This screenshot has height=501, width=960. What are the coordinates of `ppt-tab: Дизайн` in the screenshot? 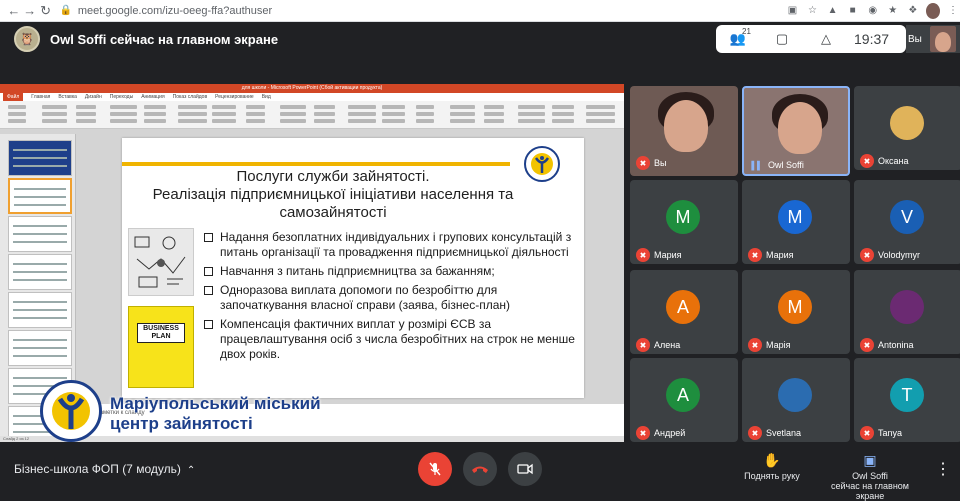 It's located at (93, 97).